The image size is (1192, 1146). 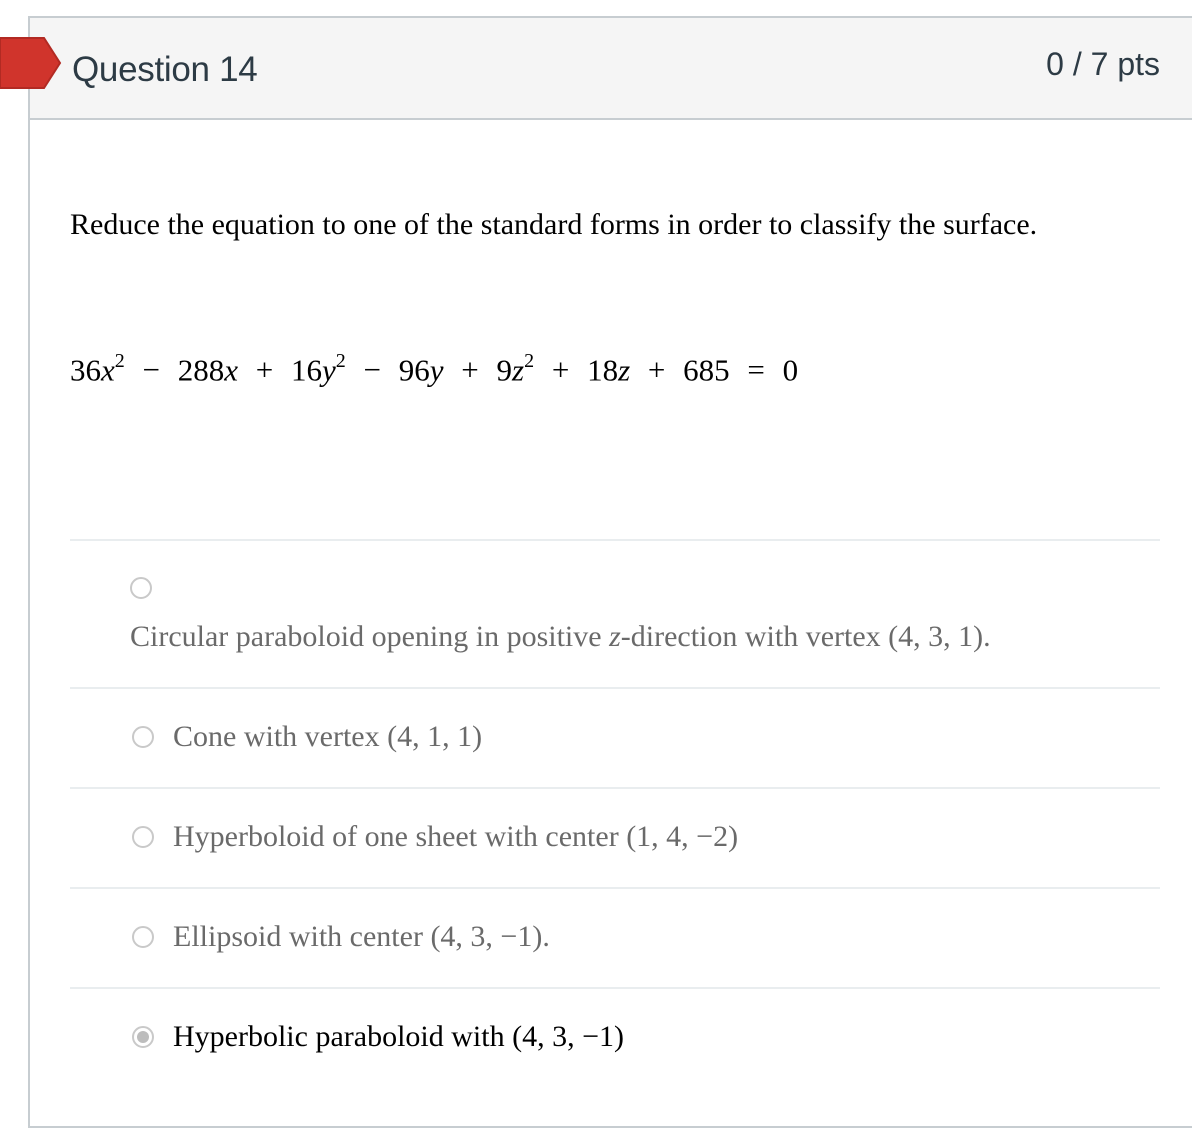 I want to click on answer-label-2: Cone with vertex (4, 1, 1), so click(x=327, y=737).